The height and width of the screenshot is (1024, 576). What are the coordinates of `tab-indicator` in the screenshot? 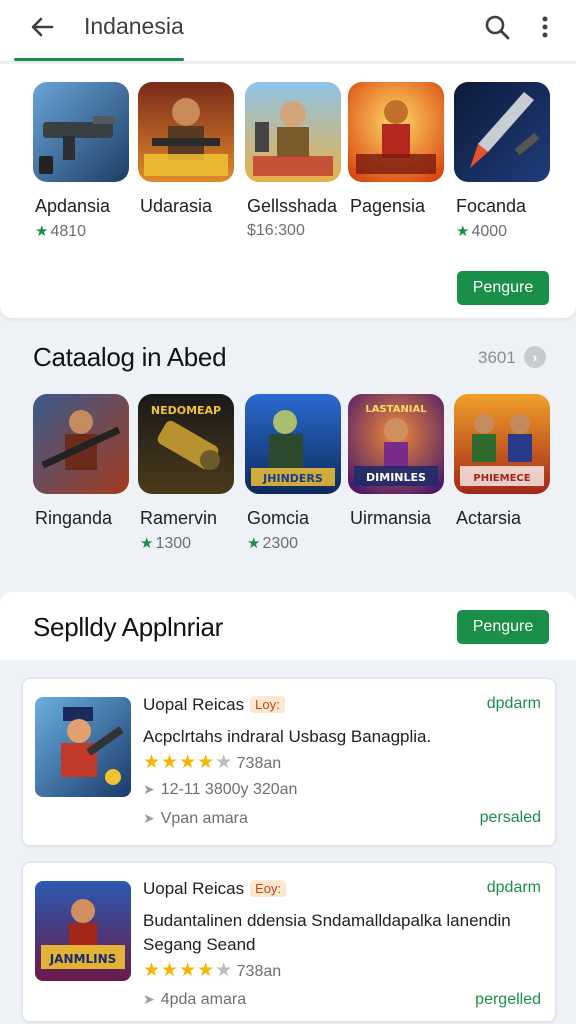 It's located at (99, 59).